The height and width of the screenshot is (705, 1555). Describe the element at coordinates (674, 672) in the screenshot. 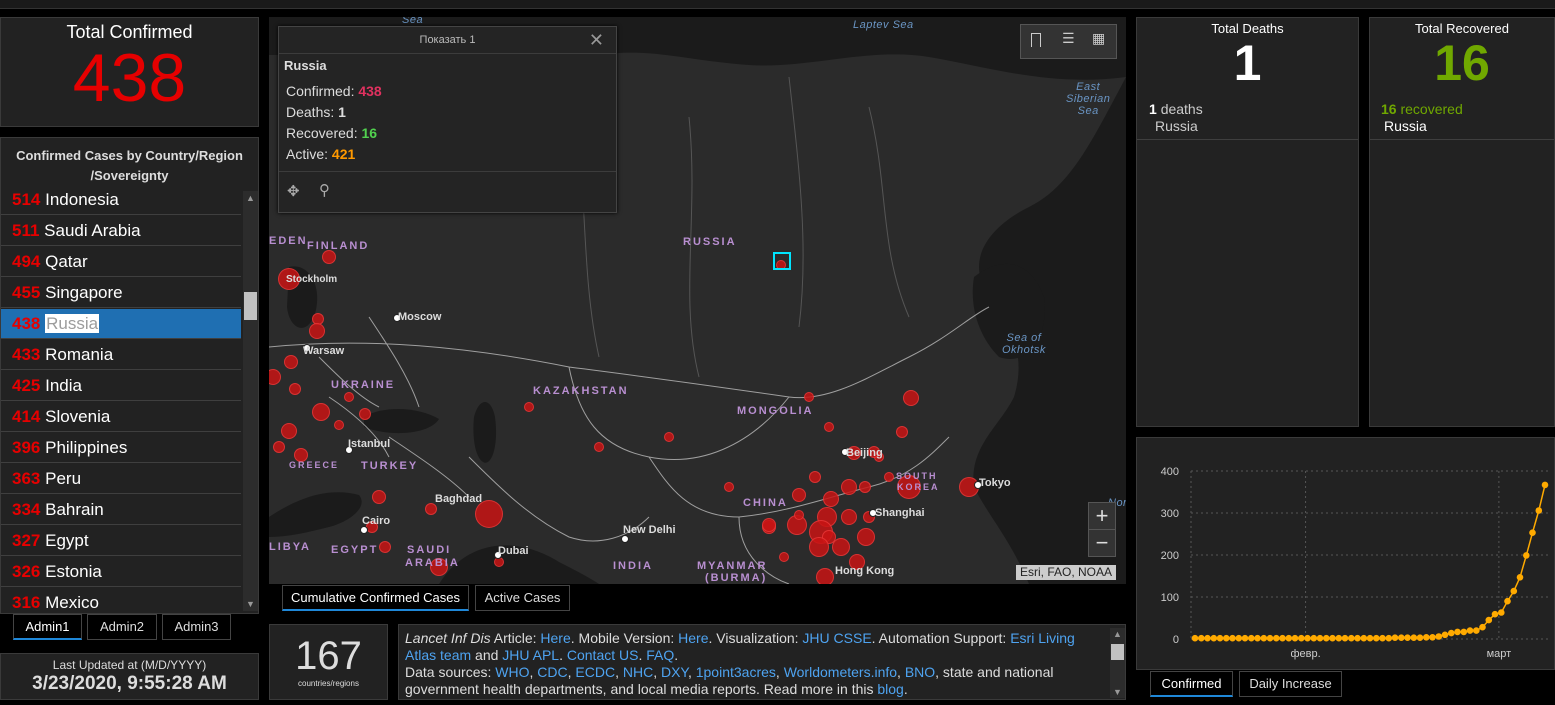

I see `link-dxy: DXY` at that location.